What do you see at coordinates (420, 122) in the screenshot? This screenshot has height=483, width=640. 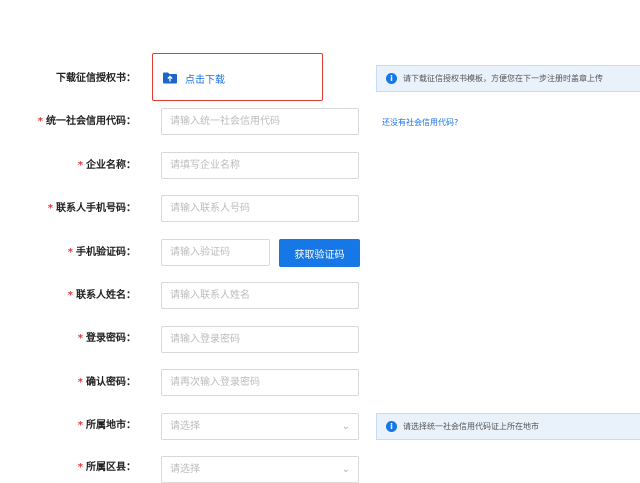 I see `no-credit-code-link: 还没有社会信用代码?` at bounding box center [420, 122].